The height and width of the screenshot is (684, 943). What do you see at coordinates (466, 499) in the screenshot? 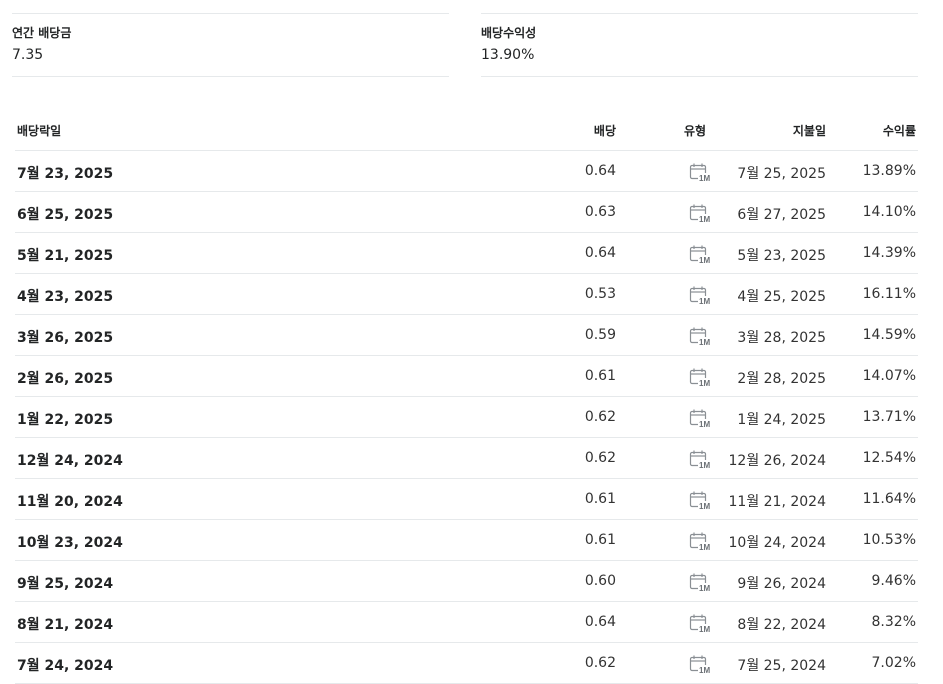
I see `table-row: 11월 20, 2024 0.61 1M 11월 21, 2024 11.64%` at bounding box center [466, 499].